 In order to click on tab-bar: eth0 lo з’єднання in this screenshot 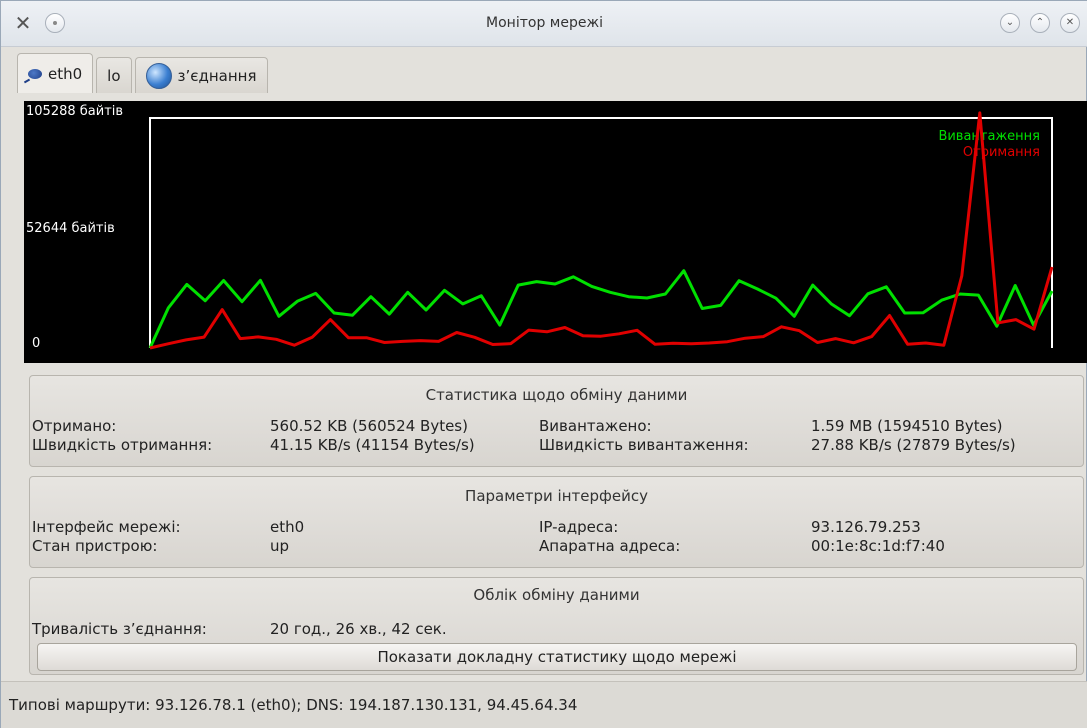, I will do `click(142, 73)`.